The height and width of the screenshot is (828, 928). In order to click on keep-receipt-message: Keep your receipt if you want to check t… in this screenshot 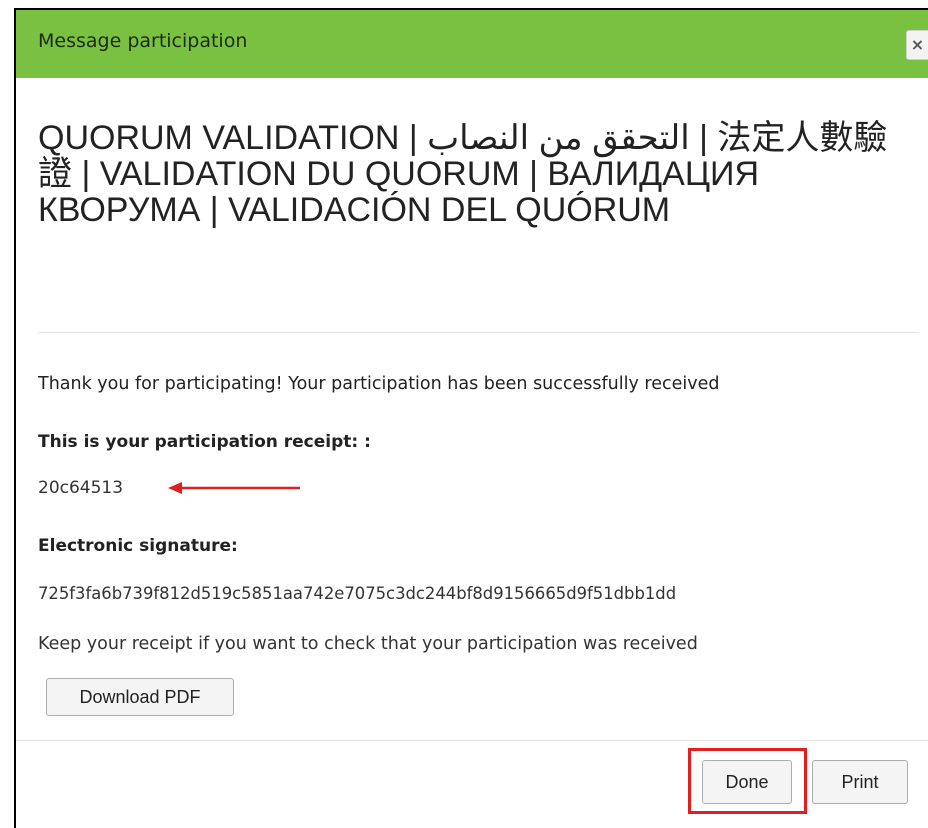, I will do `click(368, 644)`.